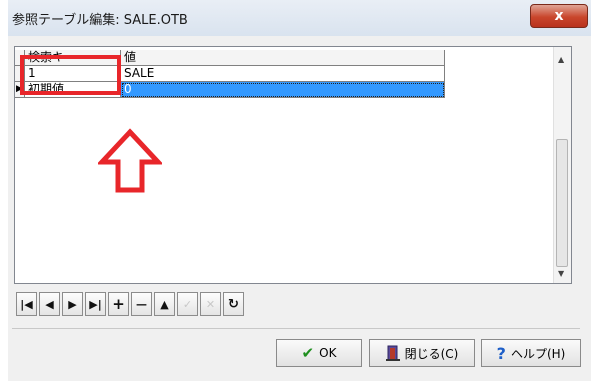 The width and height of the screenshot is (591, 381). Describe the element at coordinates (561, 59) in the screenshot. I see `scroll-up-icon: ▲` at that location.